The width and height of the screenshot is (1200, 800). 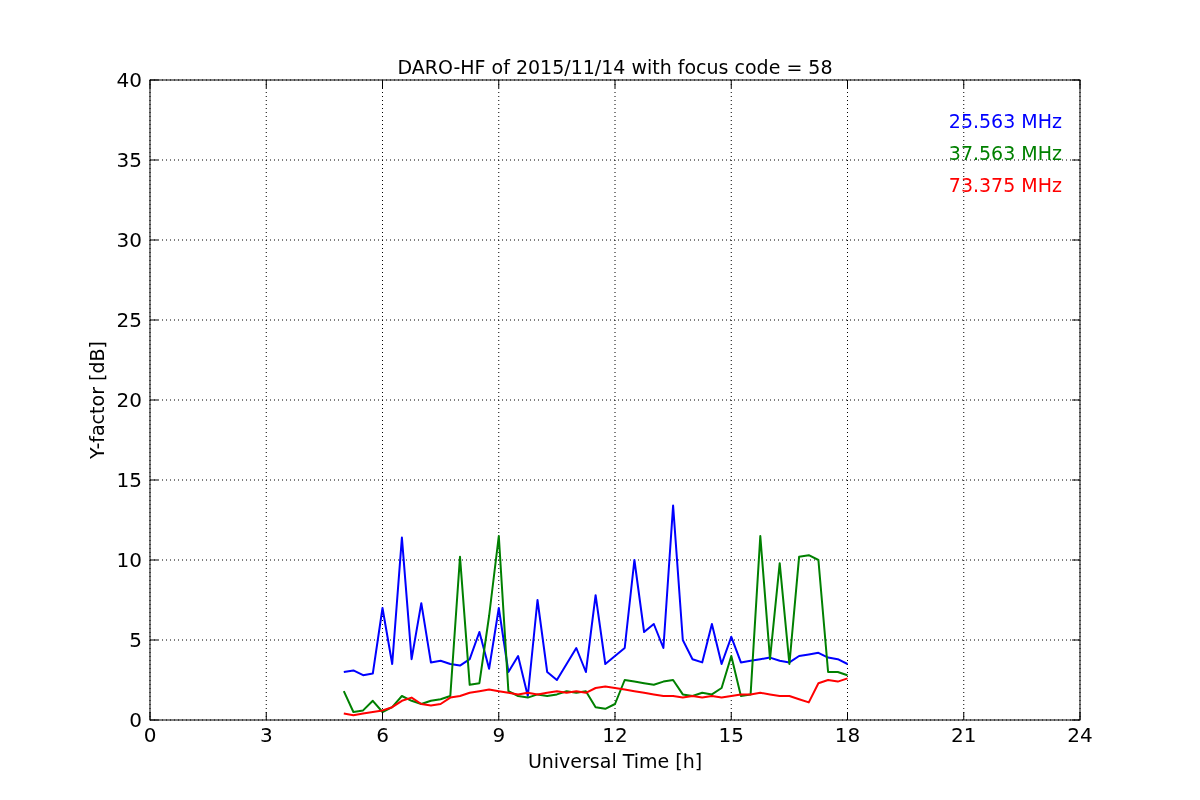 What do you see at coordinates (1080, 735) in the screenshot?
I see `tick-label: 24` at bounding box center [1080, 735].